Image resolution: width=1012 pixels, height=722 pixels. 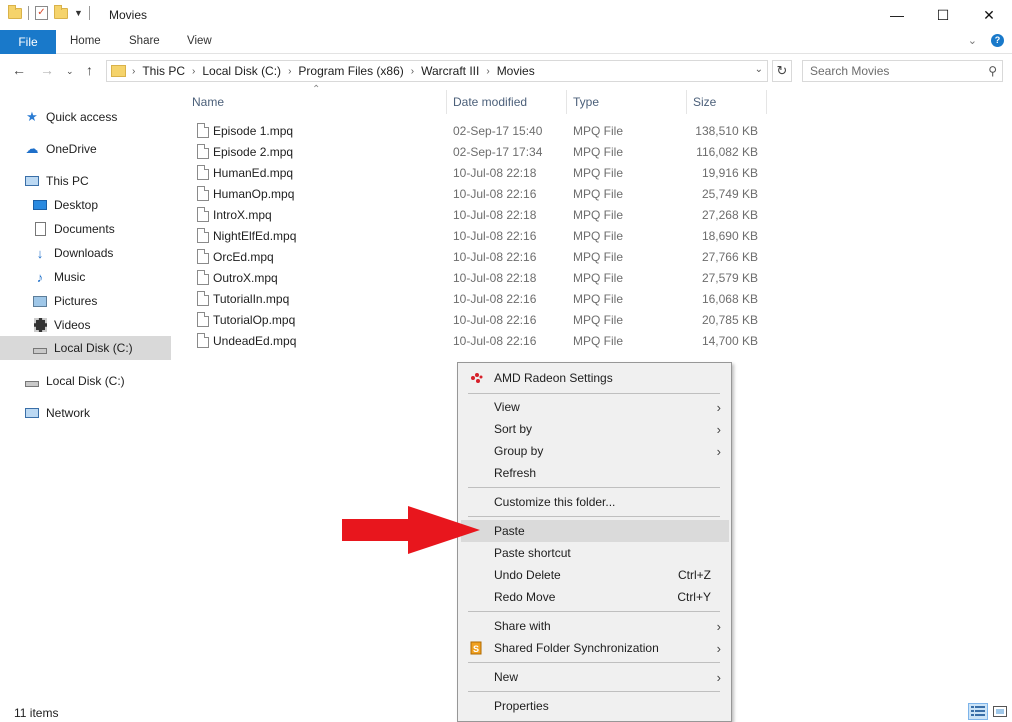 I want to click on recent-locations-icon: ⌄, so click(x=70, y=71).